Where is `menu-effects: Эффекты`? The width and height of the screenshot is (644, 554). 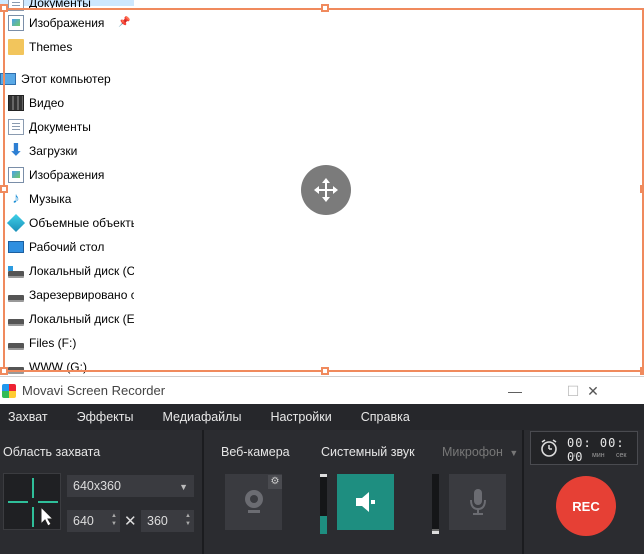 menu-effects: Эффекты is located at coordinates (105, 417).